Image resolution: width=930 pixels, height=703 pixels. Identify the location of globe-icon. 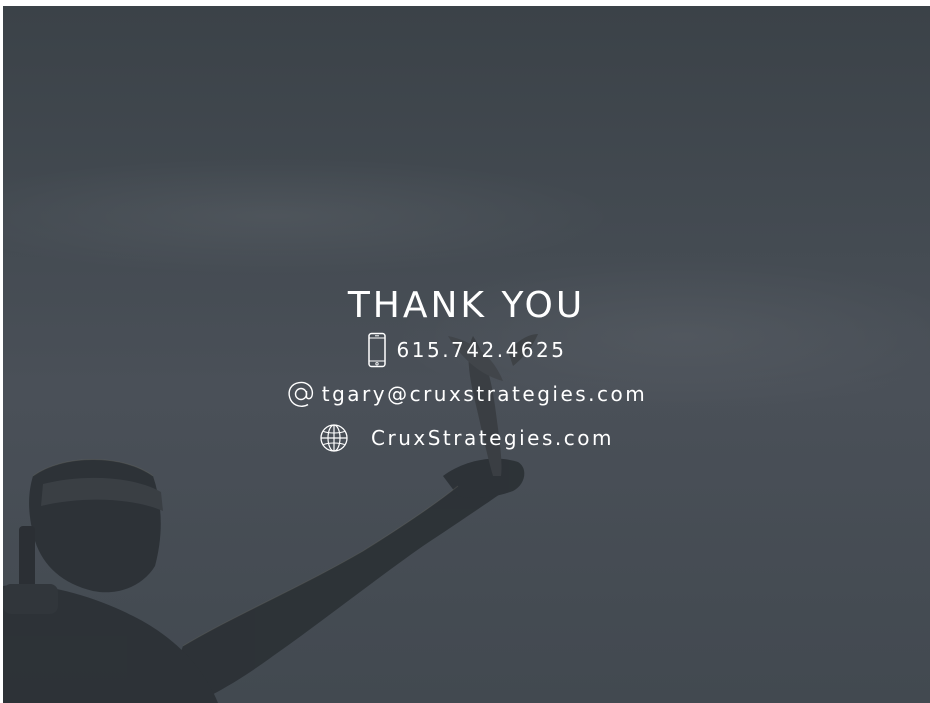
(334, 438).